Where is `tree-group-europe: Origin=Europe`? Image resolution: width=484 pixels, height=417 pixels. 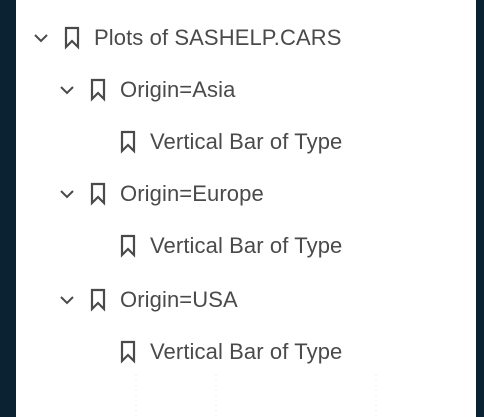
tree-group-europe: Origin=Europe is located at coordinates (161, 194).